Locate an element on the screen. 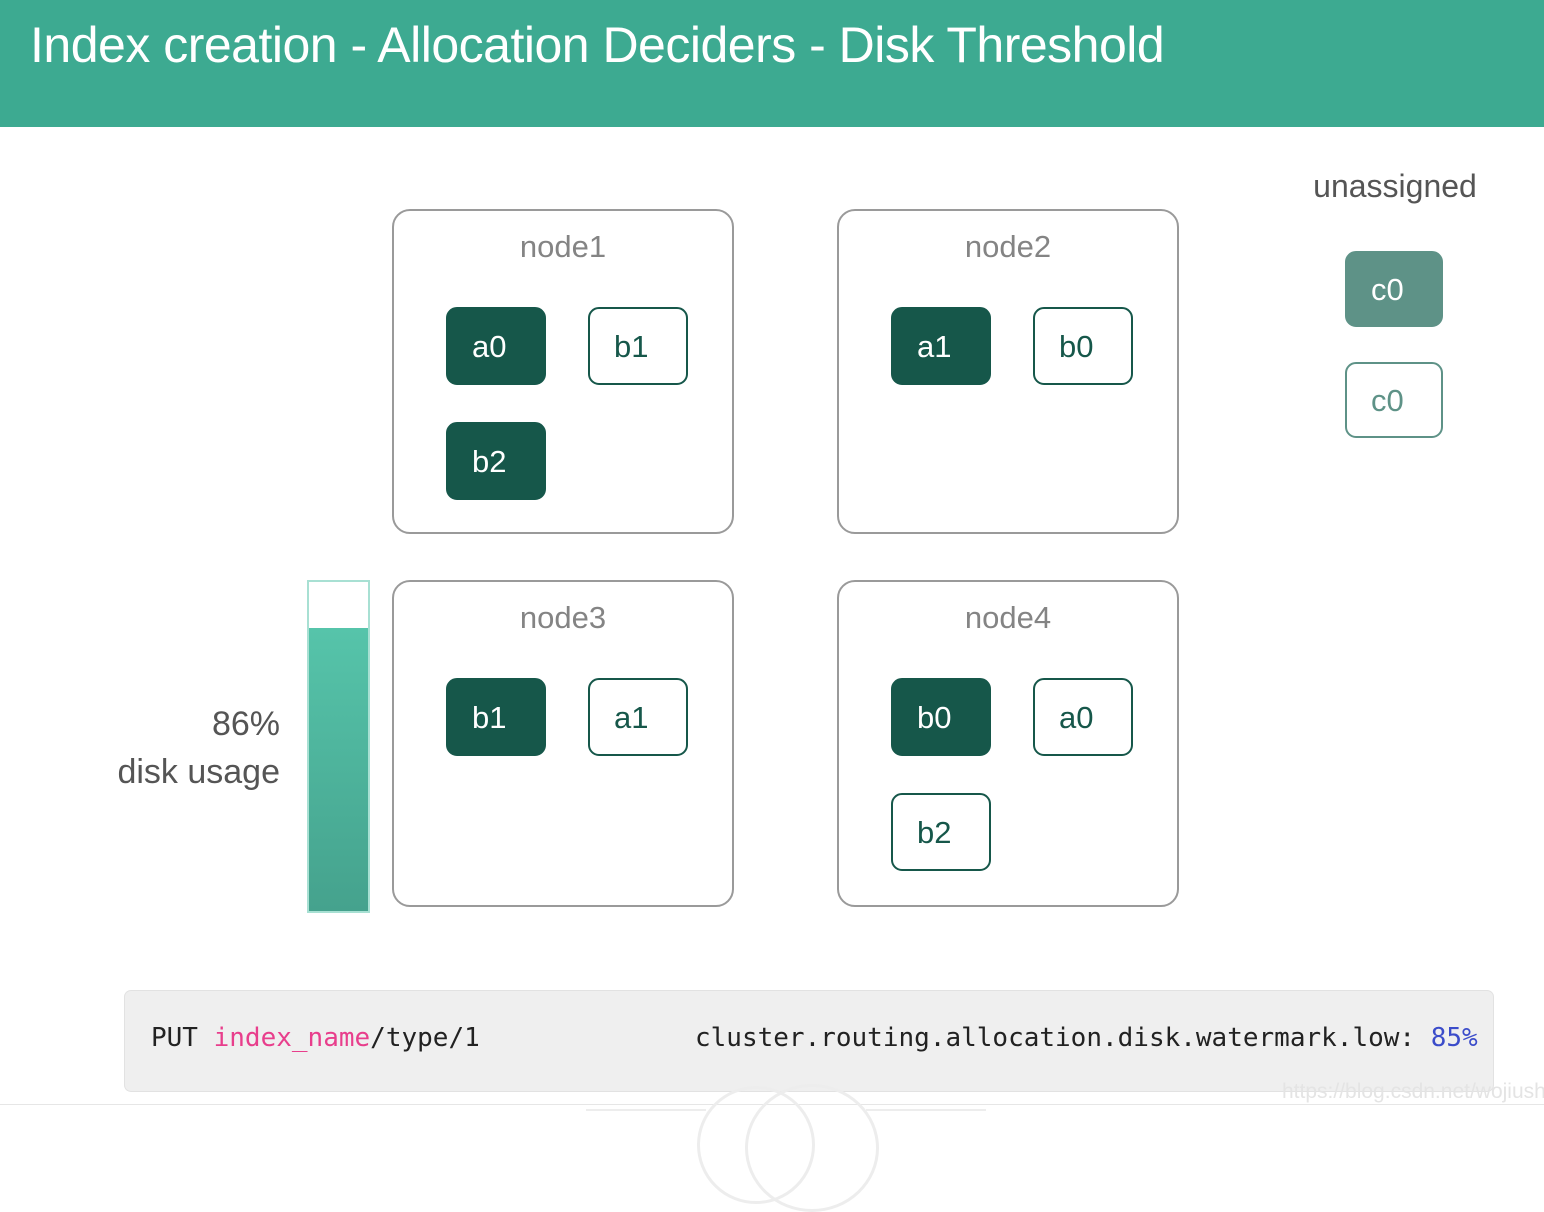  decorative-circle-icon is located at coordinates (812, 1148).